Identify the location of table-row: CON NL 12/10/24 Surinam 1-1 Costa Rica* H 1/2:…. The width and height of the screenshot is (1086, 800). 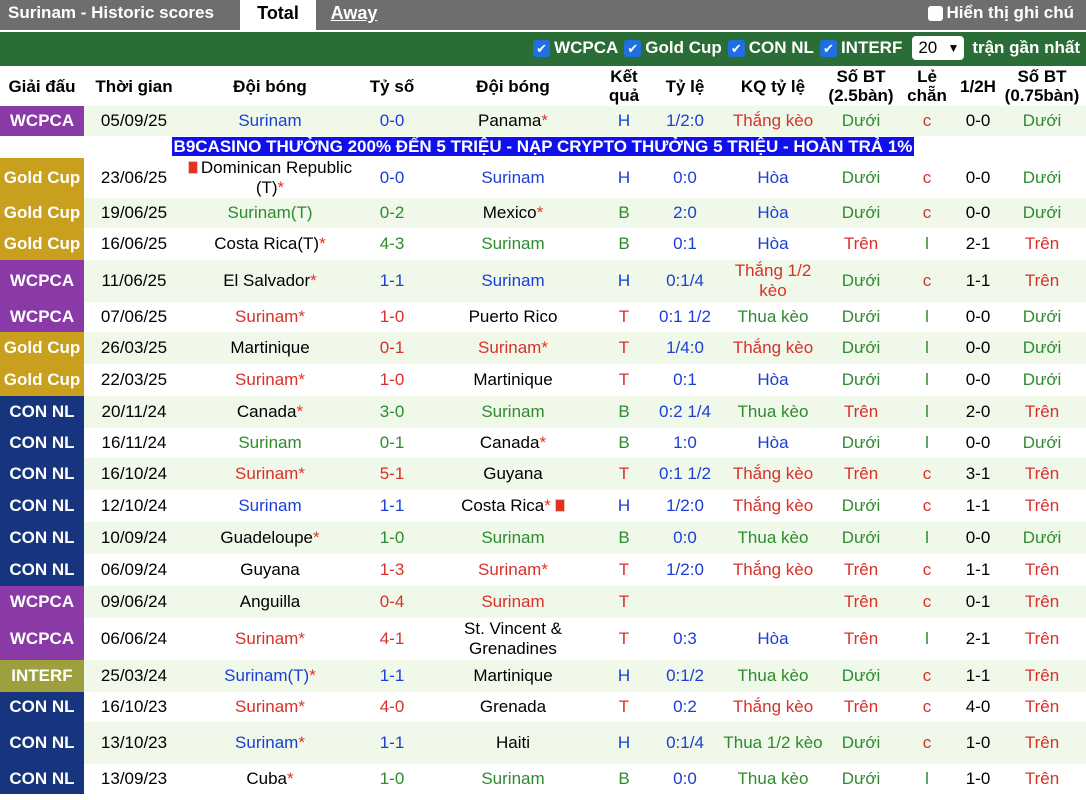
(543, 506).